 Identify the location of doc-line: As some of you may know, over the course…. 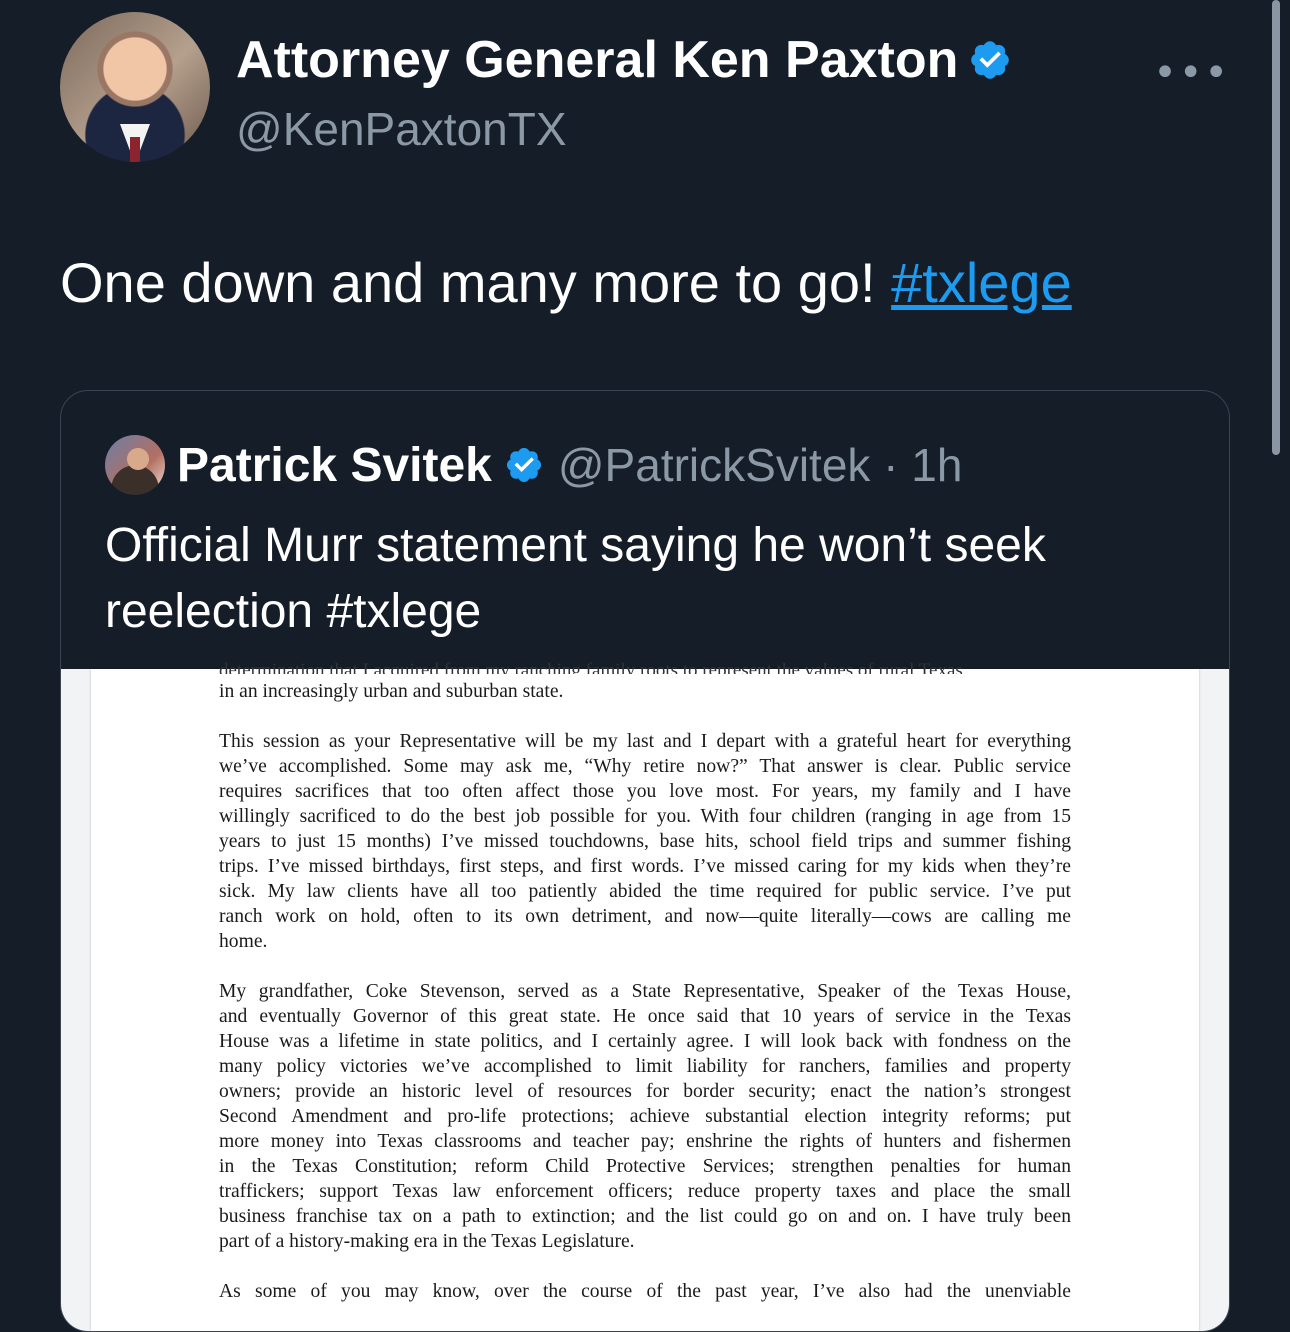
(645, 1291).